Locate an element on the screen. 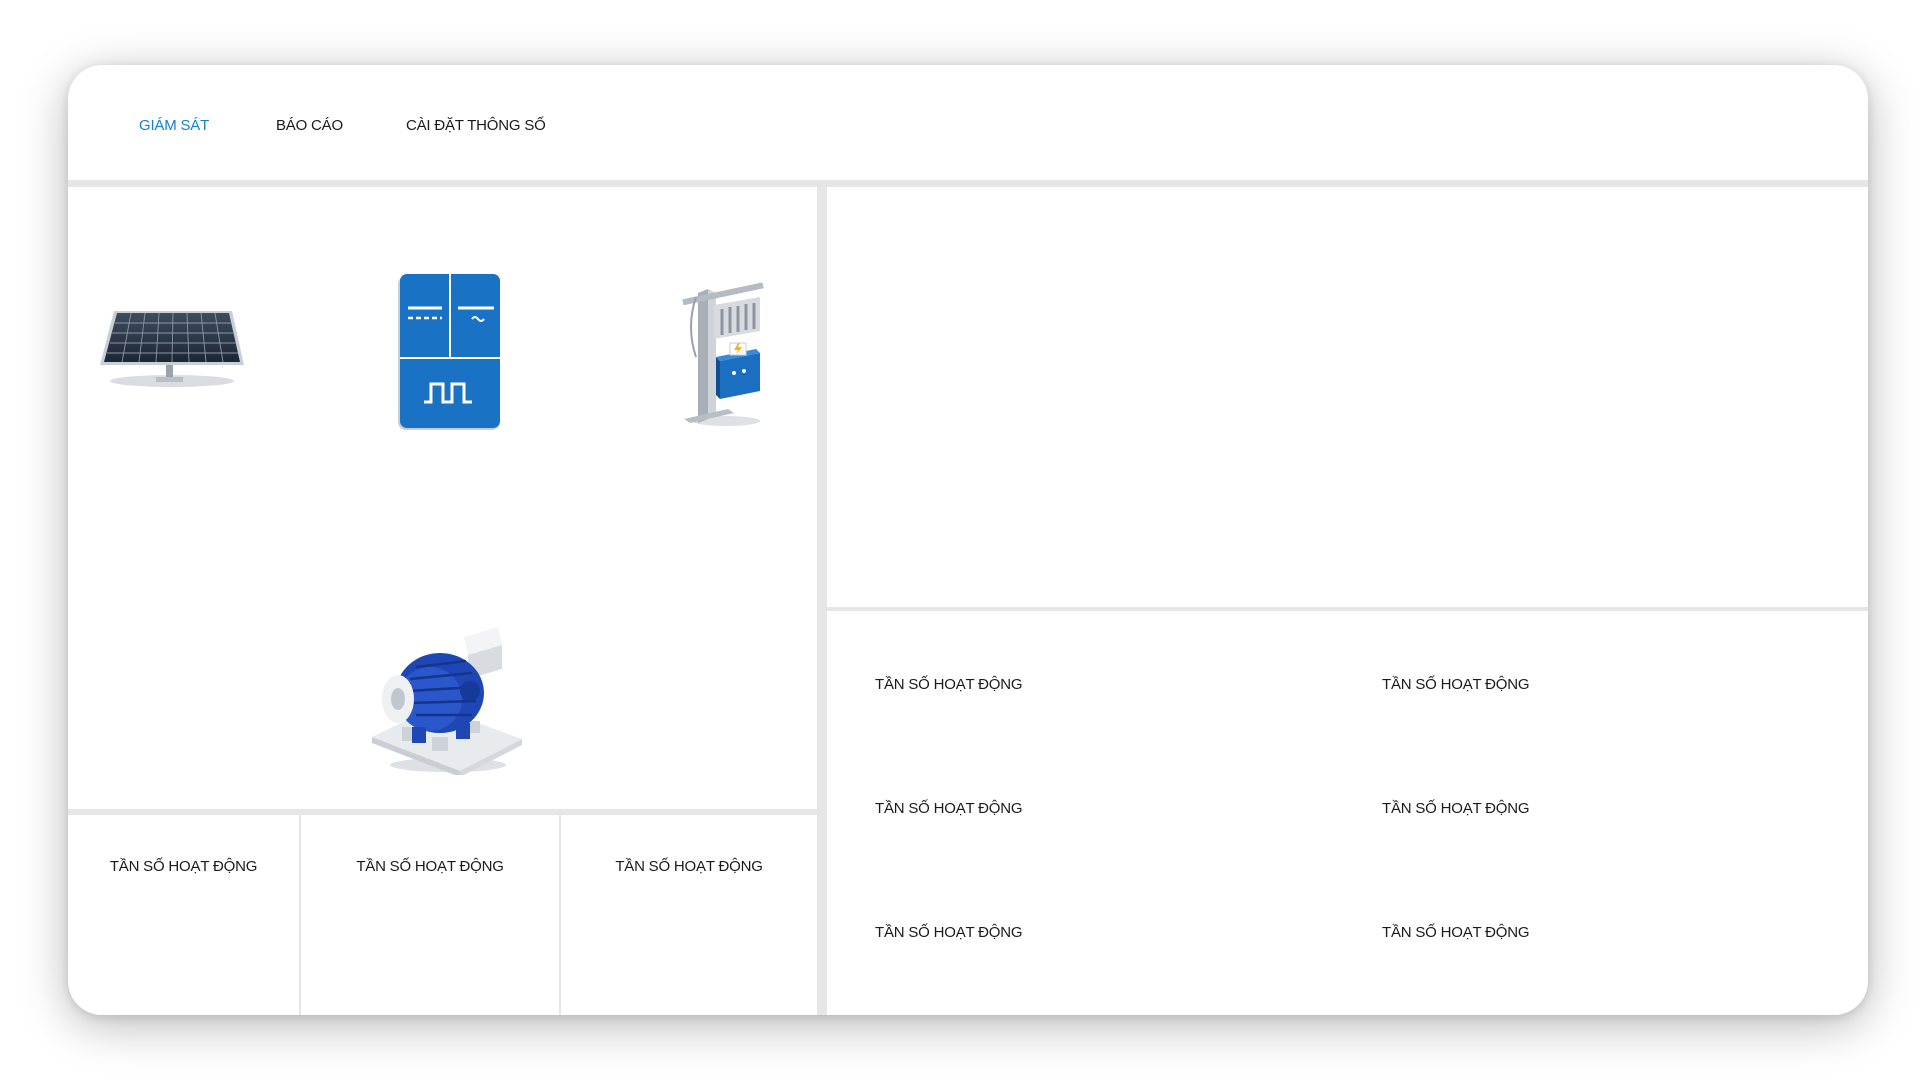 This screenshot has height=1080, width=1920. tab-monitoring: GIÁM SÁT is located at coordinates (174, 125).